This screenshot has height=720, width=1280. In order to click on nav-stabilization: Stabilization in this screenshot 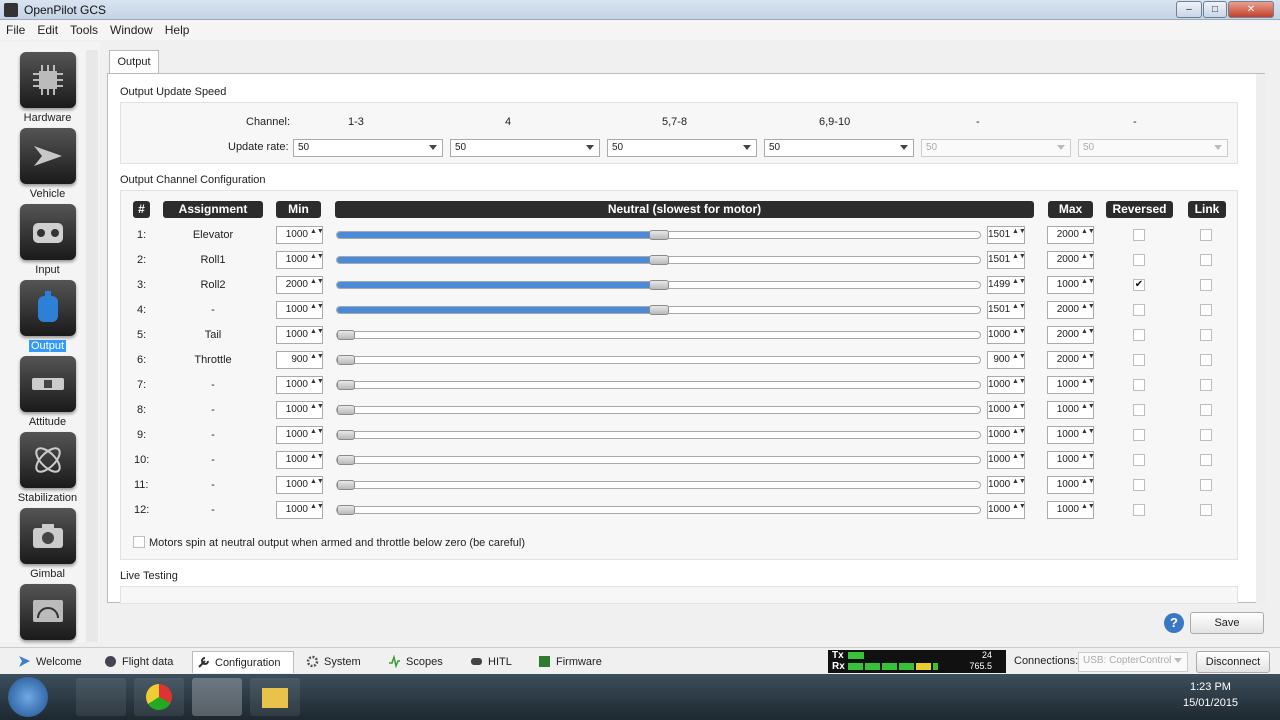, I will do `click(47, 468)`.